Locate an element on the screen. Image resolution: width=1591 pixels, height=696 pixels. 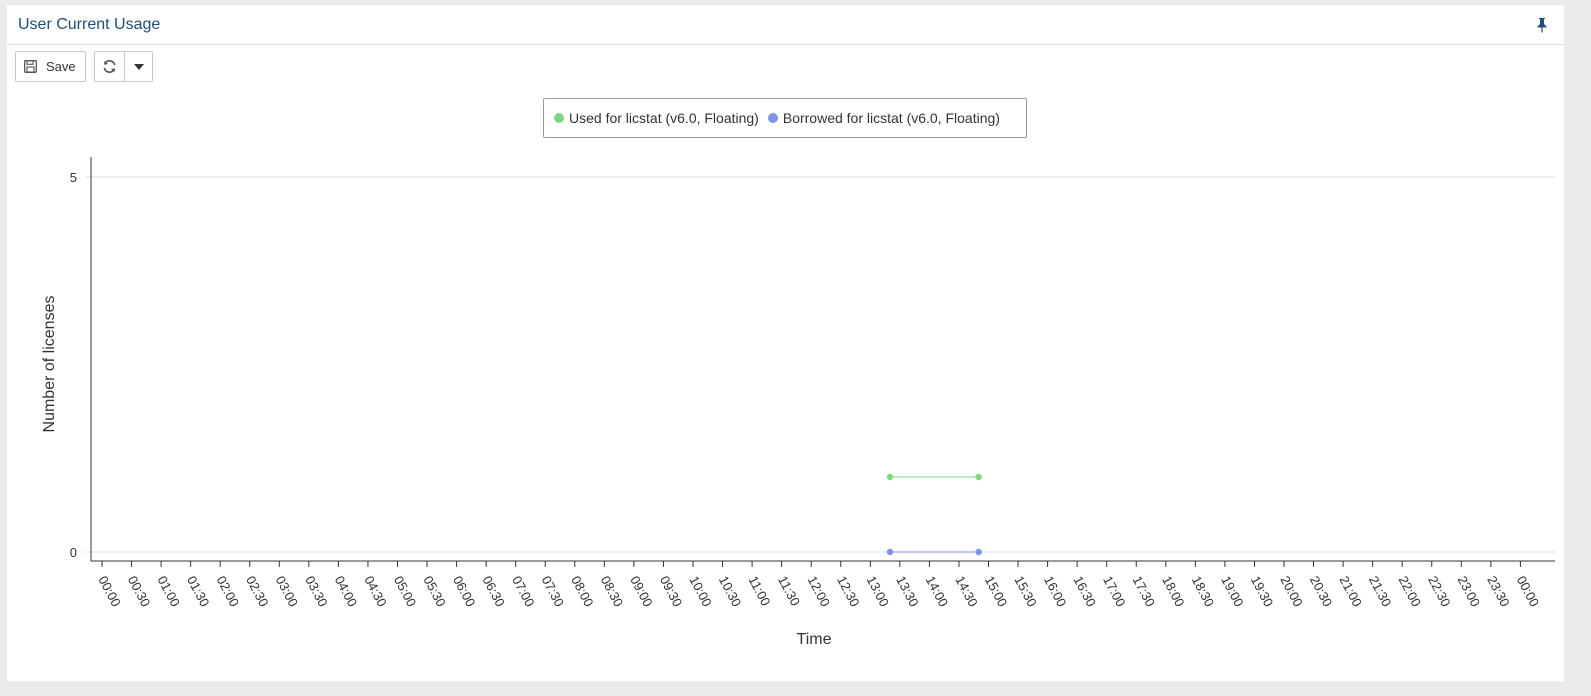
x-tick-label: 07:30 is located at coordinates (553, 591).